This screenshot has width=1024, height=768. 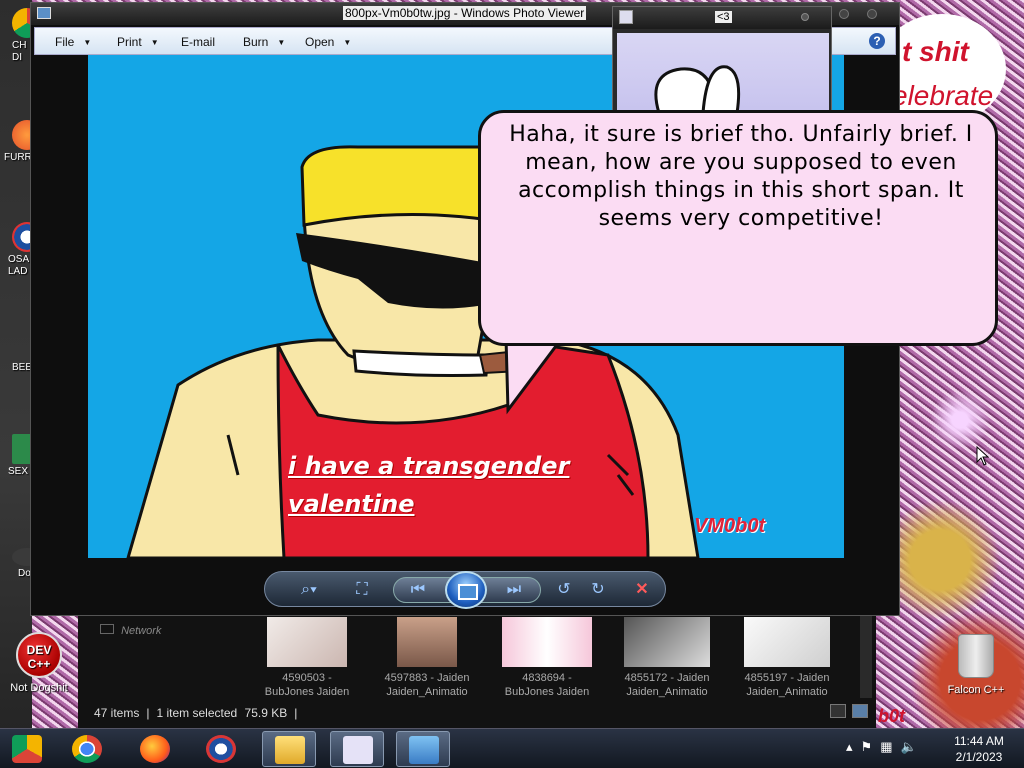 I want to click on folder-icon, so click(x=290, y=750).